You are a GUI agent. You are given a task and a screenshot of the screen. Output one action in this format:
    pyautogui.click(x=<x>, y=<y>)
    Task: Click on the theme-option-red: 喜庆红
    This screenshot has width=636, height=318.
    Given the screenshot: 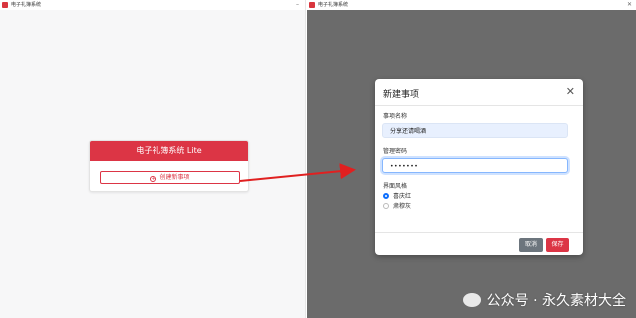 What is the action you would take?
    pyautogui.click(x=397, y=197)
    